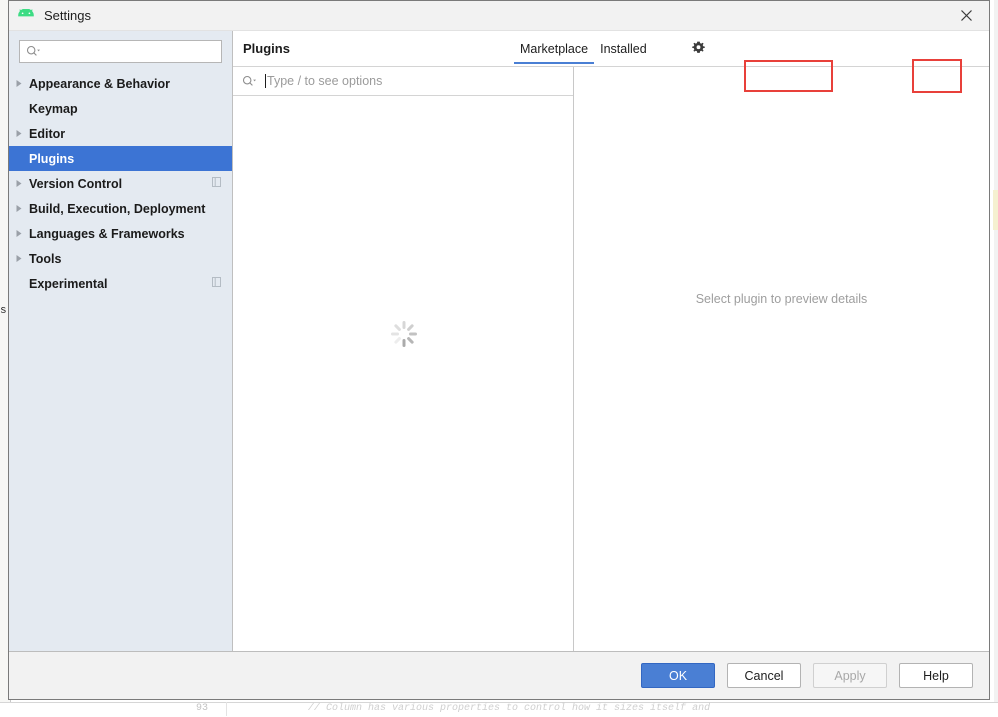  Describe the element at coordinates (3, 311) in the screenshot. I see `background-edge-glyph: s` at that location.